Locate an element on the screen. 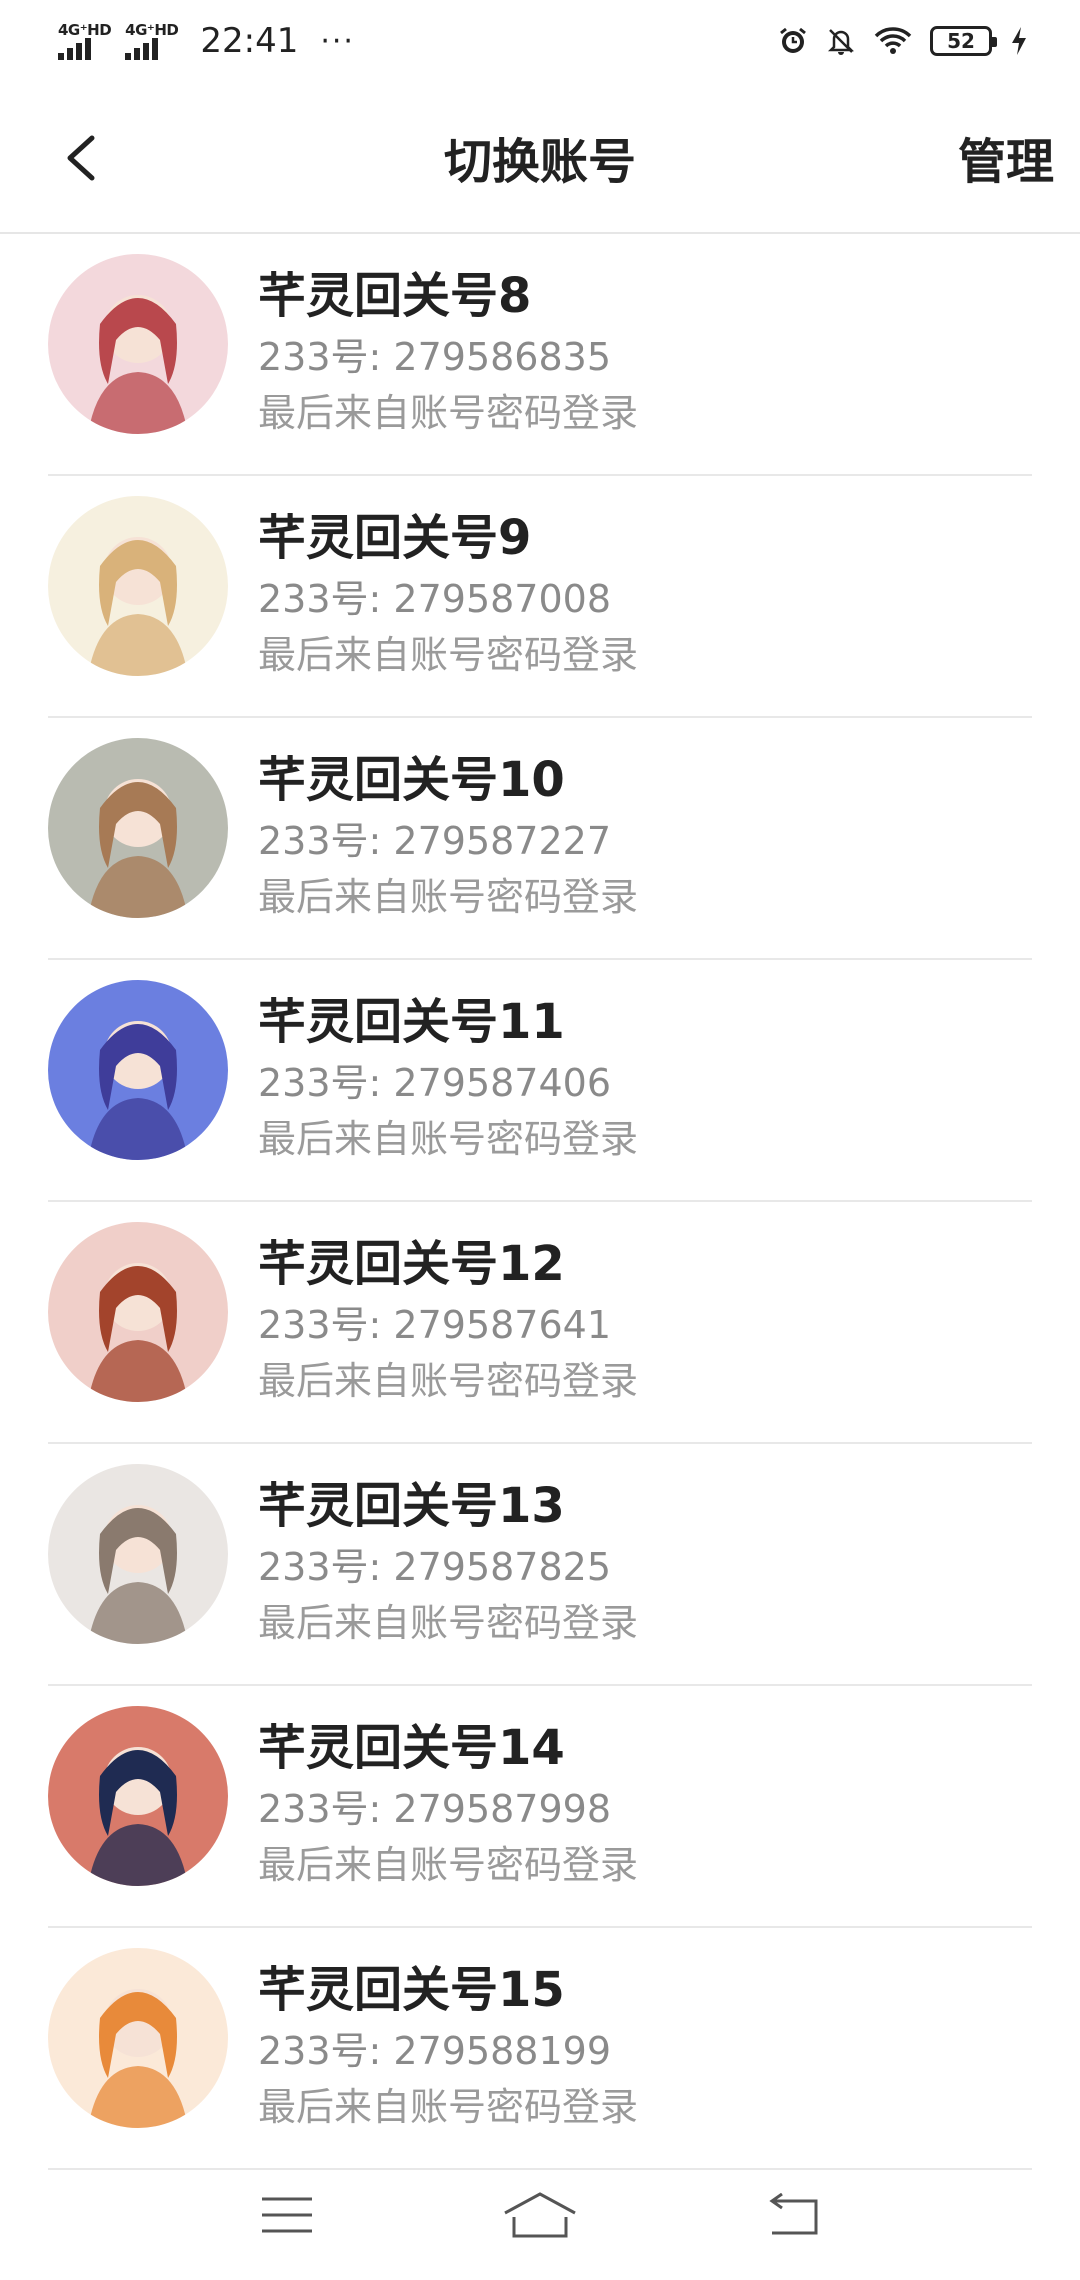 The width and height of the screenshot is (1080, 2280). account-id: 233号: 279587641 is located at coordinates (435, 1325).